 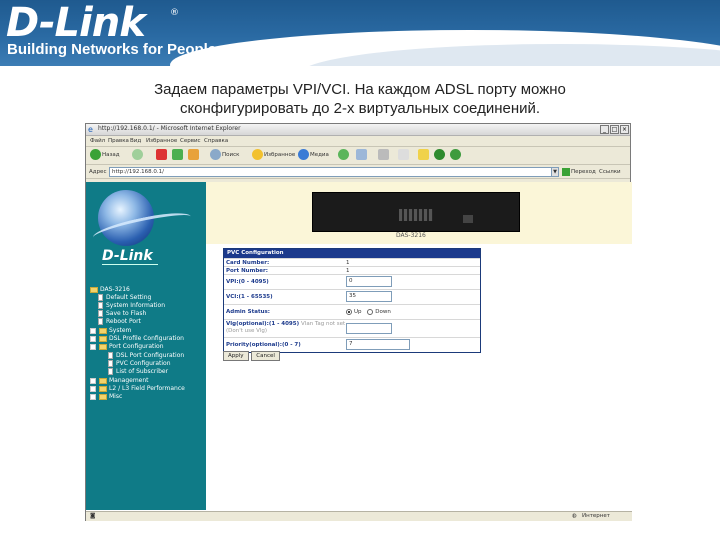 What do you see at coordinates (127, 256) in the screenshot?
I see `panel-logo: D-Link` at bounding box center [127, 256].